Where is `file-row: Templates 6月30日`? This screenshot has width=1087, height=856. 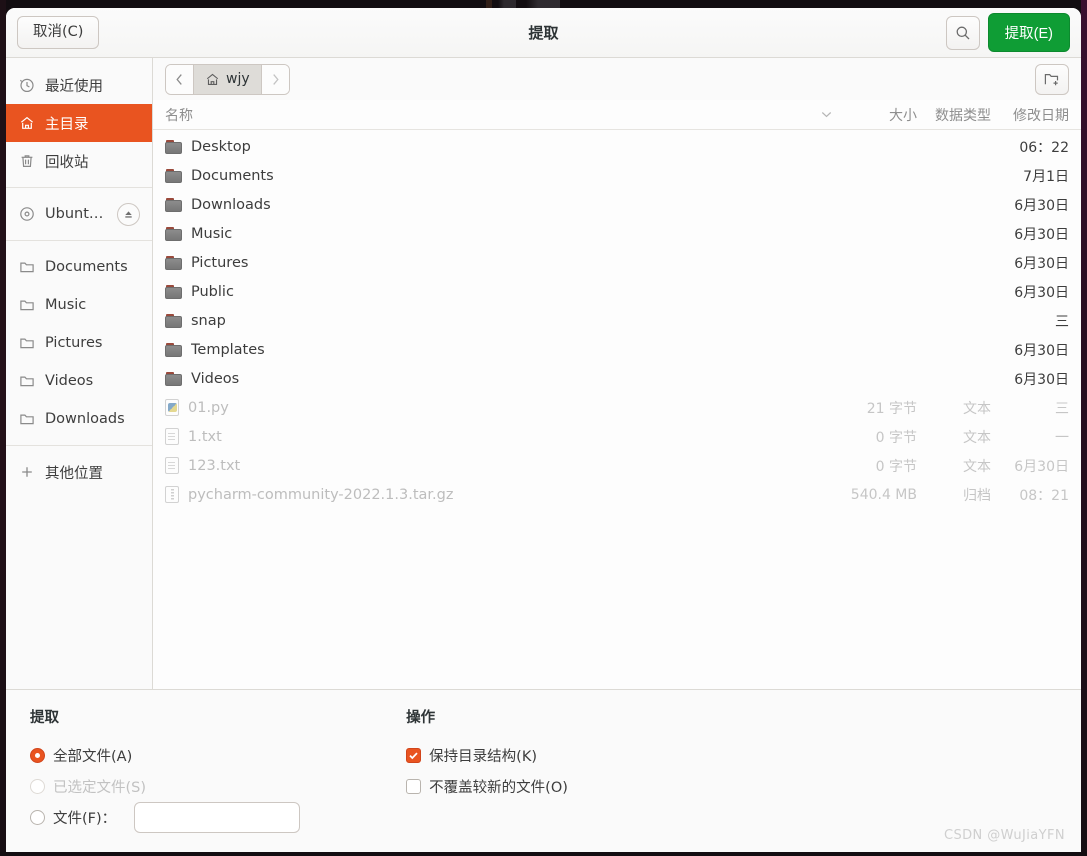 file-row: Templates 6月30日 is located at coordinates (617, 349).